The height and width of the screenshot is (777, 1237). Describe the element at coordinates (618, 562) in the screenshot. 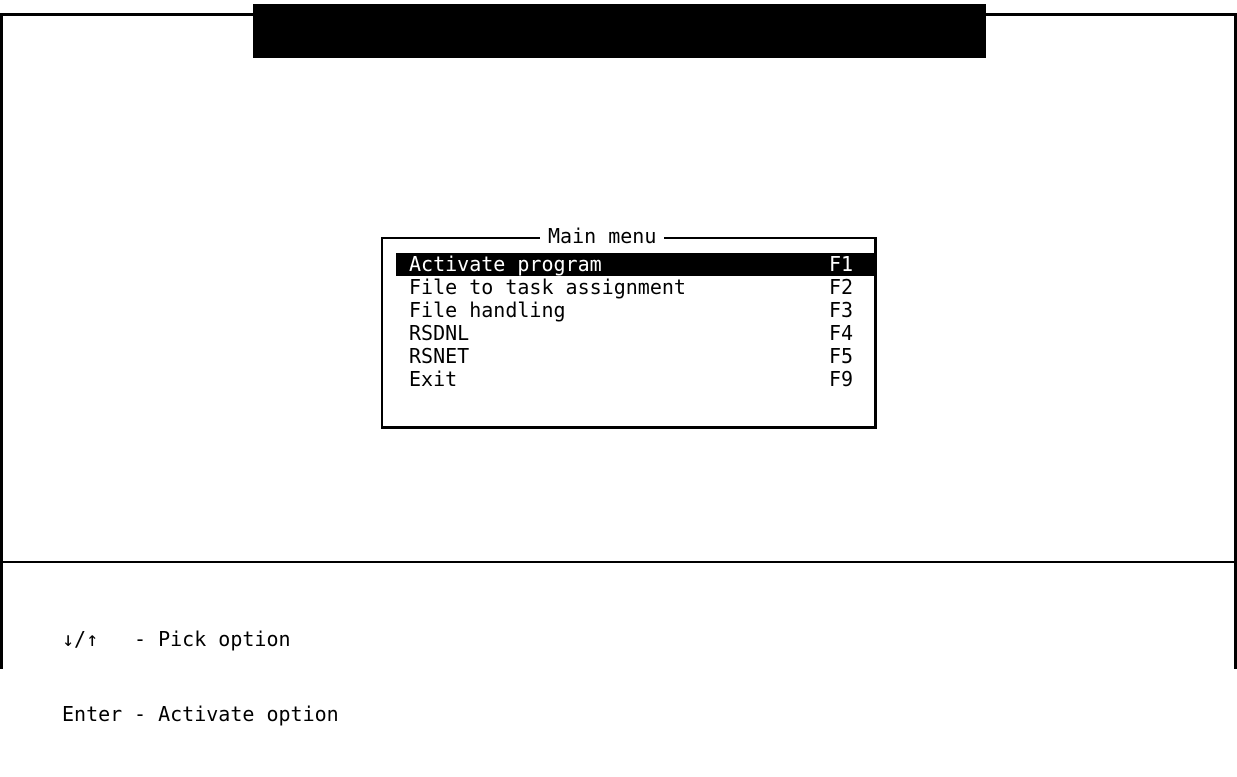

I see `status-divider` at that location.